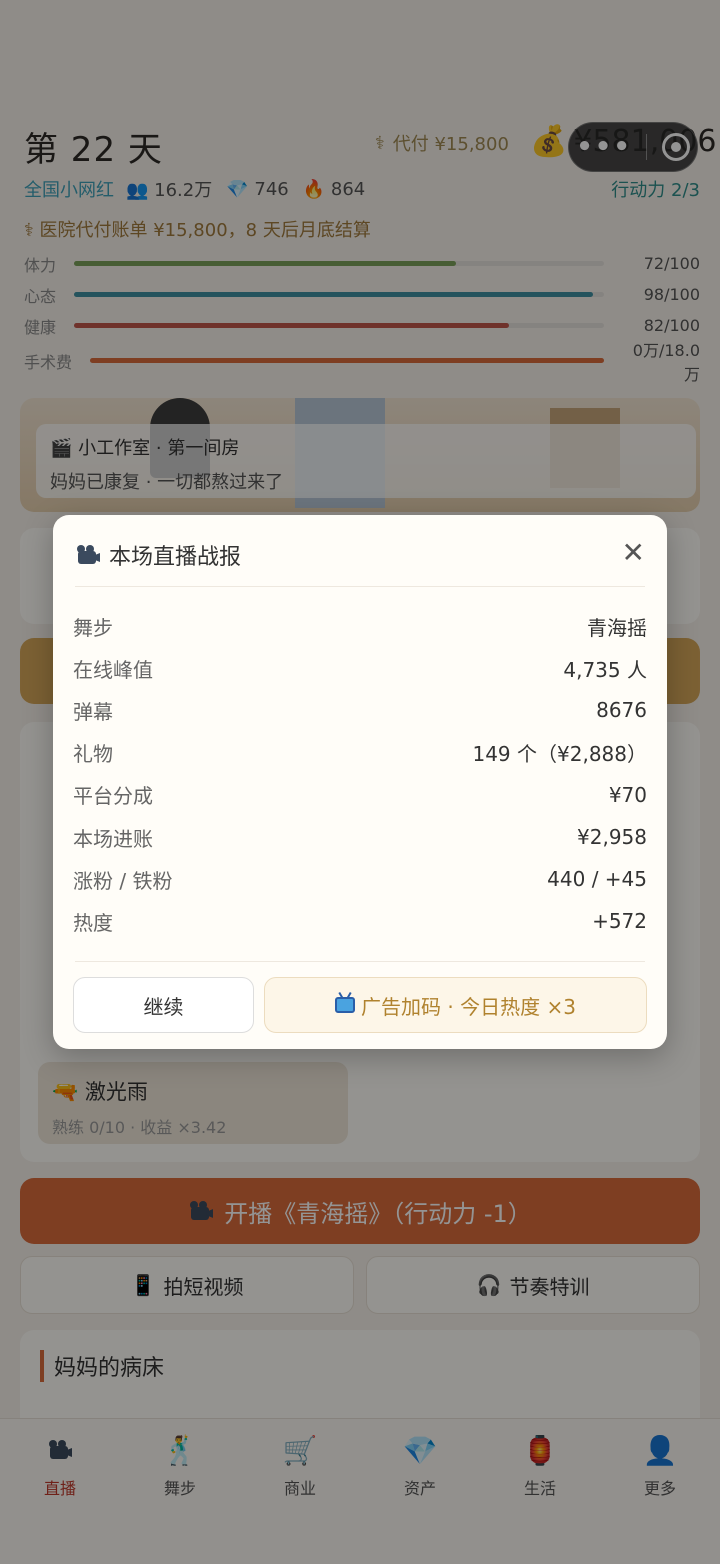 This screenshot has height=1564, width=720. Describe the element at coordinates (360, 838) in the screenshot. I see `report-row: 本场进账 ¥2,958` at that location.